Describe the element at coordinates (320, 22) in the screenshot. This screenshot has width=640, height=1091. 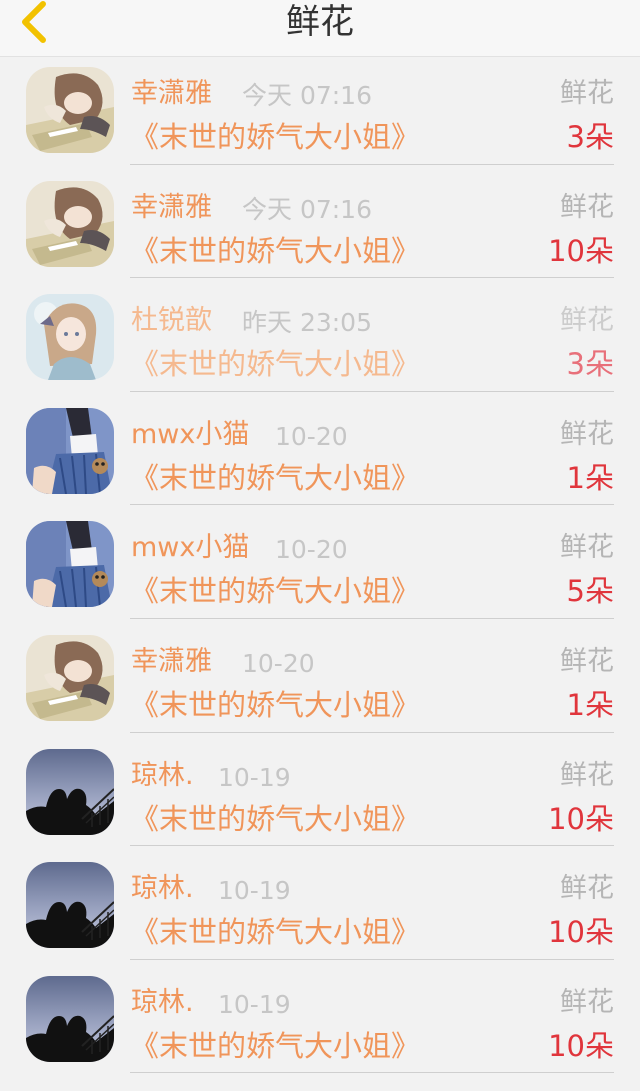
I see `page-title: 鲜花` at that location.